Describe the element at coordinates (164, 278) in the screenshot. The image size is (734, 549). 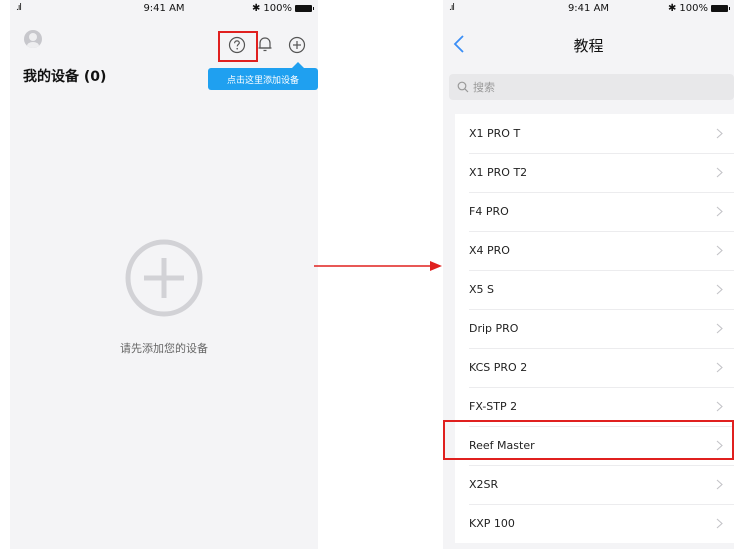
I see `add-device-large-icon` at that location.